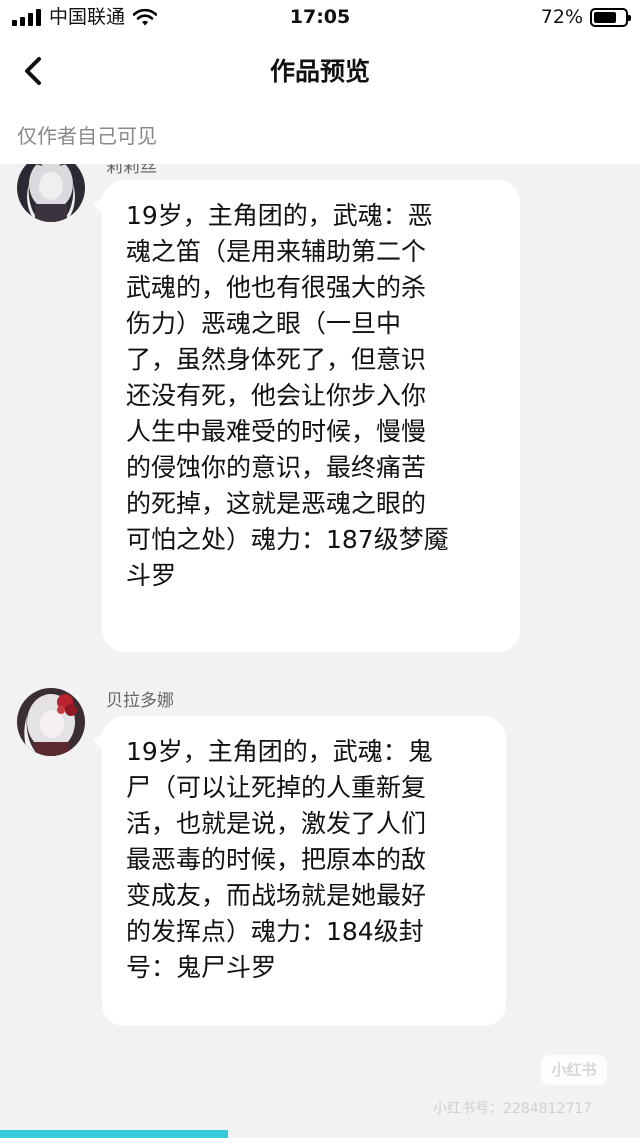 The image size is (640, 1138). What do you see at coordinates (151, 575) in the screenshot?
I see `message-line: 斗罗` at bounding box center [151, 575].